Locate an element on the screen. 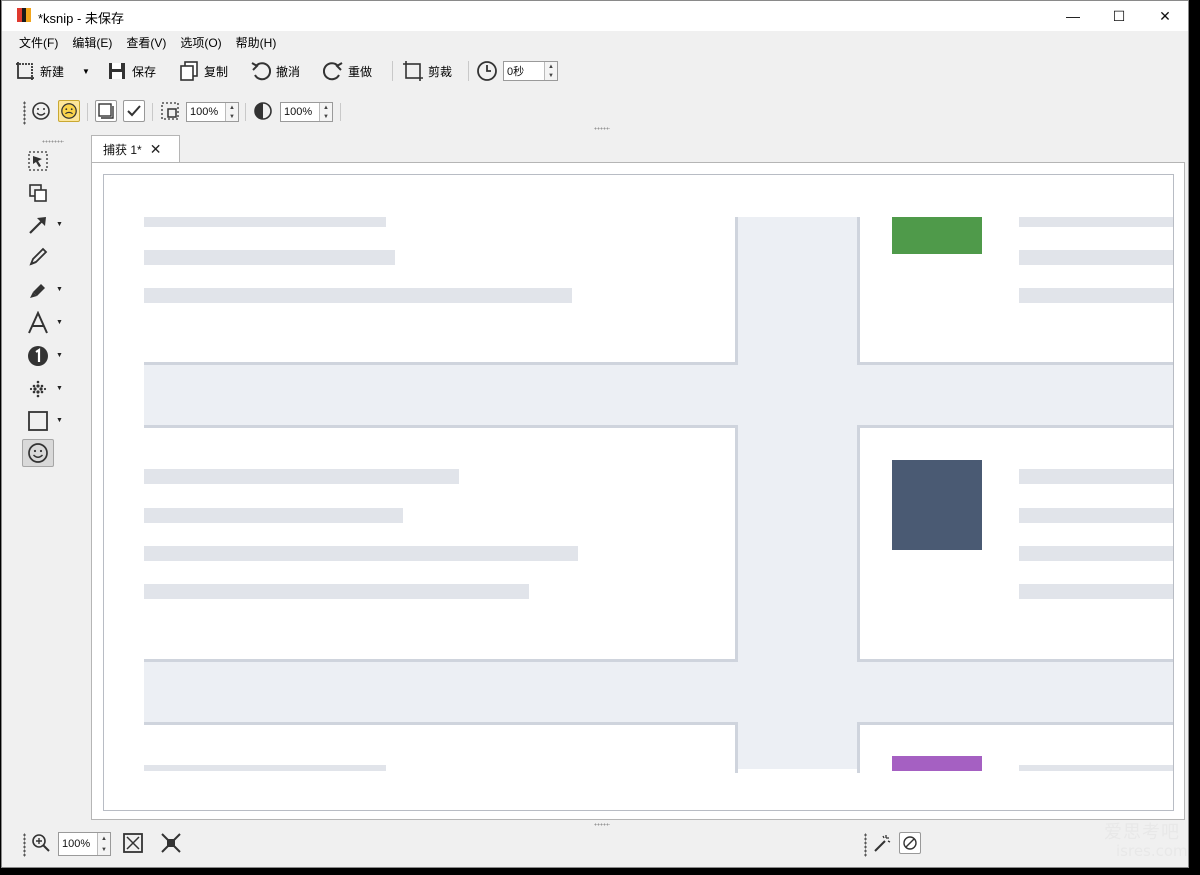 The height and width of the screenshot is (875, 1200). pen-tool-button is located at coordinates (38, 257).